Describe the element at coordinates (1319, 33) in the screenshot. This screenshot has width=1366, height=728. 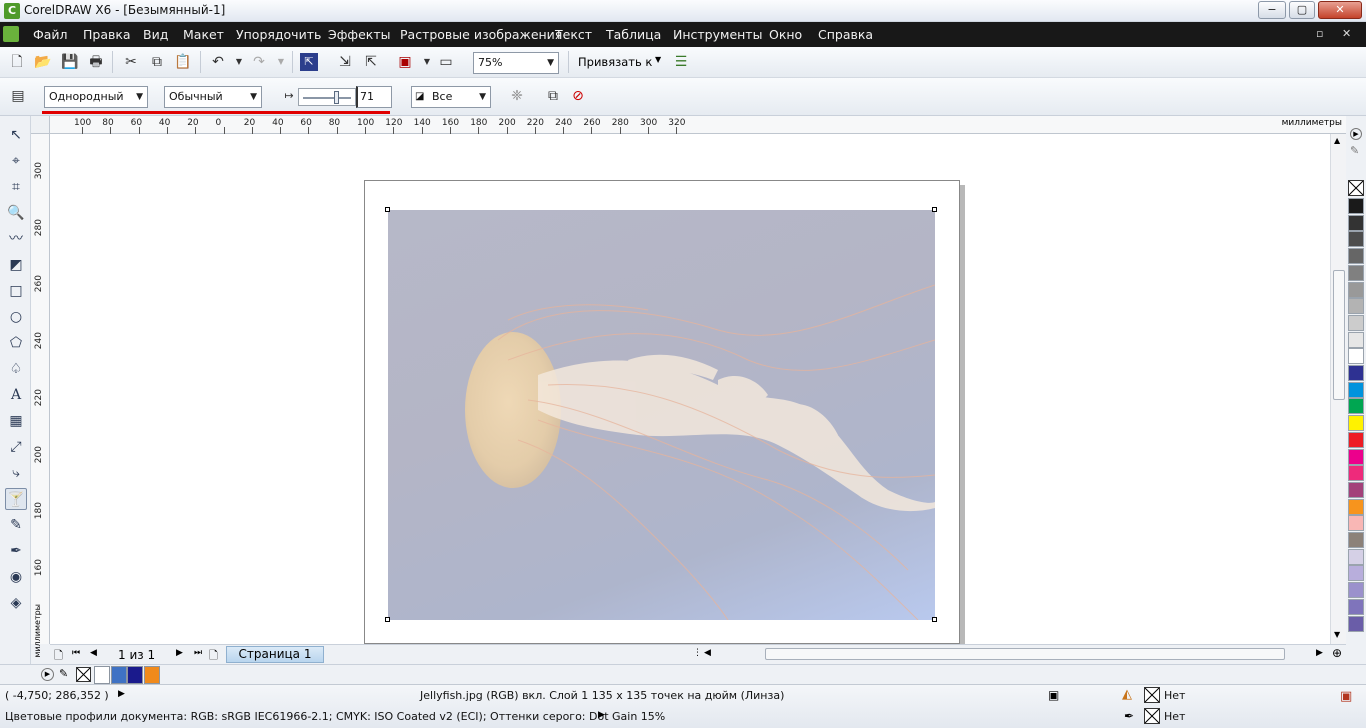
I see `doc-restore-button: ▫` at that location.